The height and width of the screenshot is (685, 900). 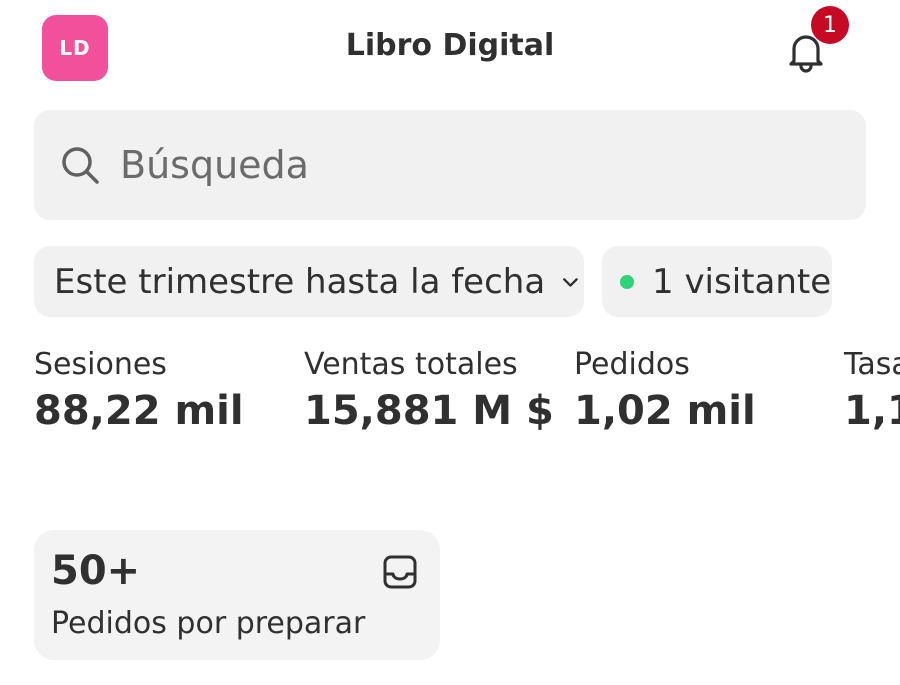 I want to click on notification-badge: 1, so click(x=830, y=25).